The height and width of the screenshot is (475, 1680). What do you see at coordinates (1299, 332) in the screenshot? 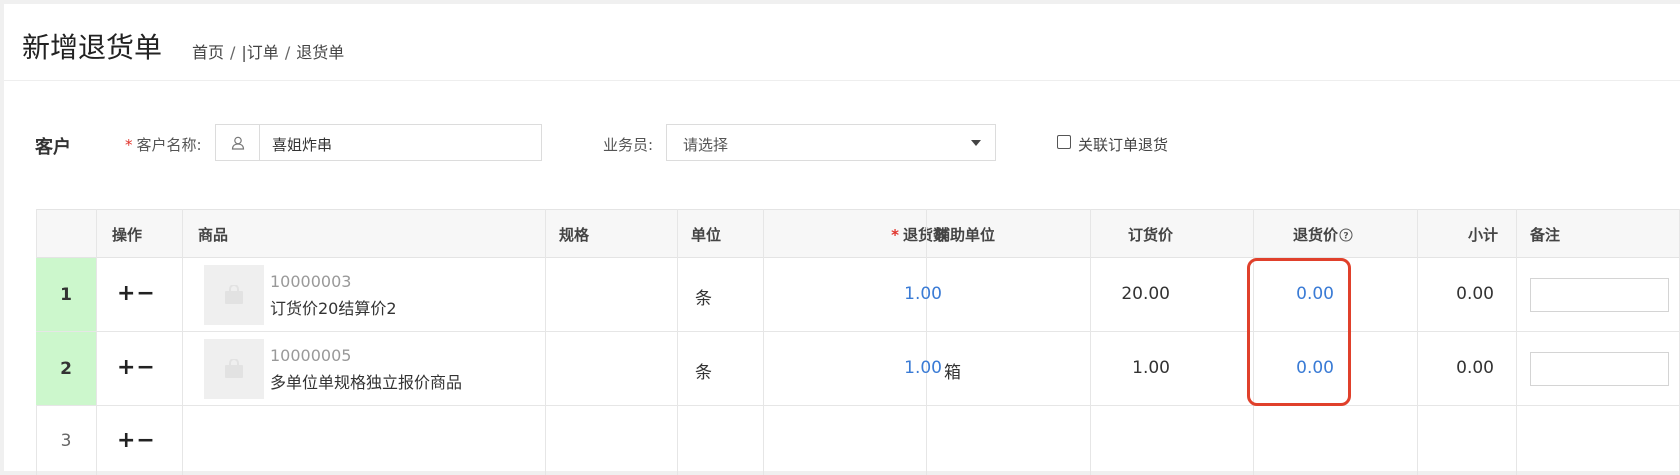
I see `return-price-highlight-box` at bounding box center [1299, 332].